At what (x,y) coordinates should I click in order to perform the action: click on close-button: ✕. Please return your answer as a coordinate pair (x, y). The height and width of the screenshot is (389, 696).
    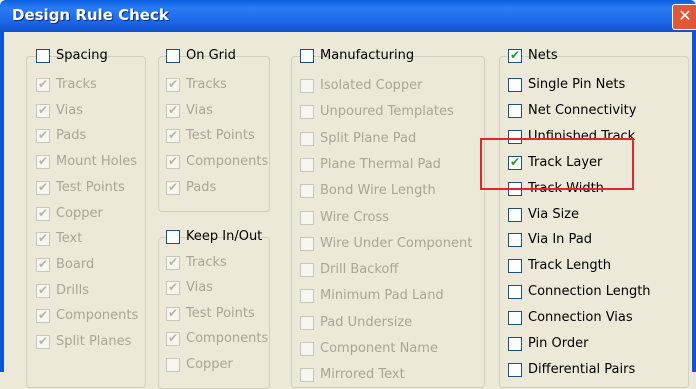
    Looking at the image, I should click on (684, 17).